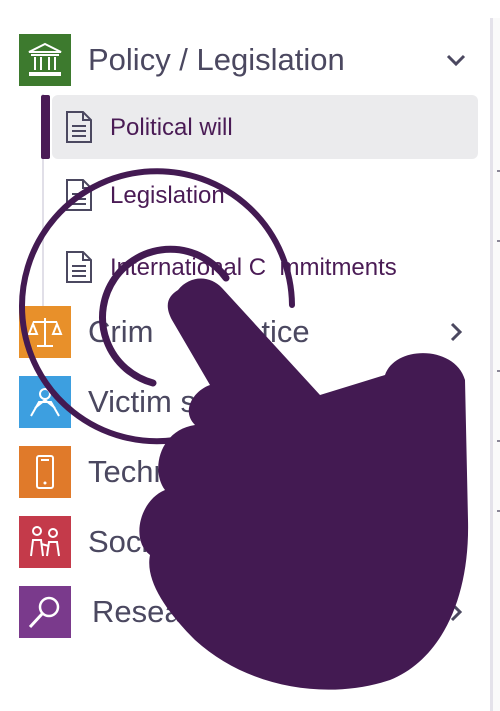 This screenshot has width=500, height=711. I want to click on submenu-item-international-commitments: International Commitments, so click(265, 267).